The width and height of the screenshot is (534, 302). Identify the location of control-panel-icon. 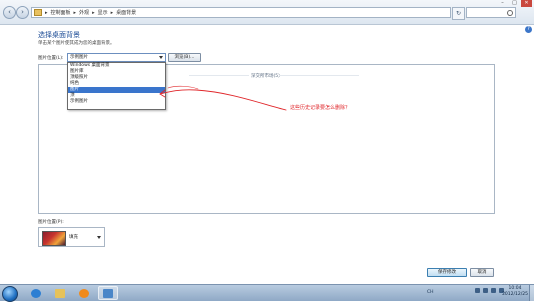
(108, 293).